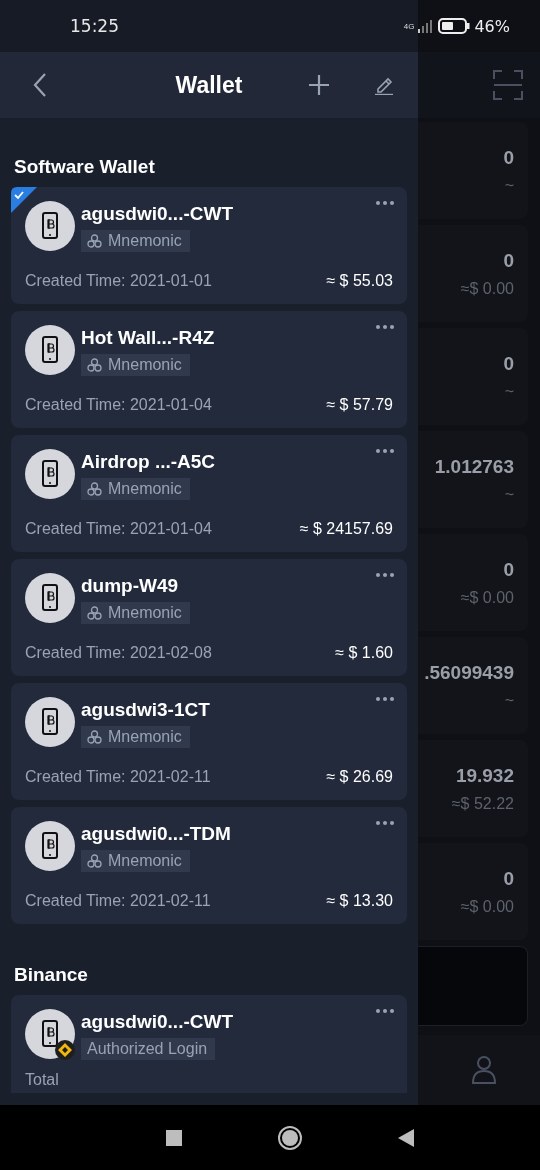 The image size is (540, 1170). What do you see at coordinates (148, 337) in the screenshot?
I see `wallet-name: Hot Wall...-R4Z` at bounding box center [148, 337].